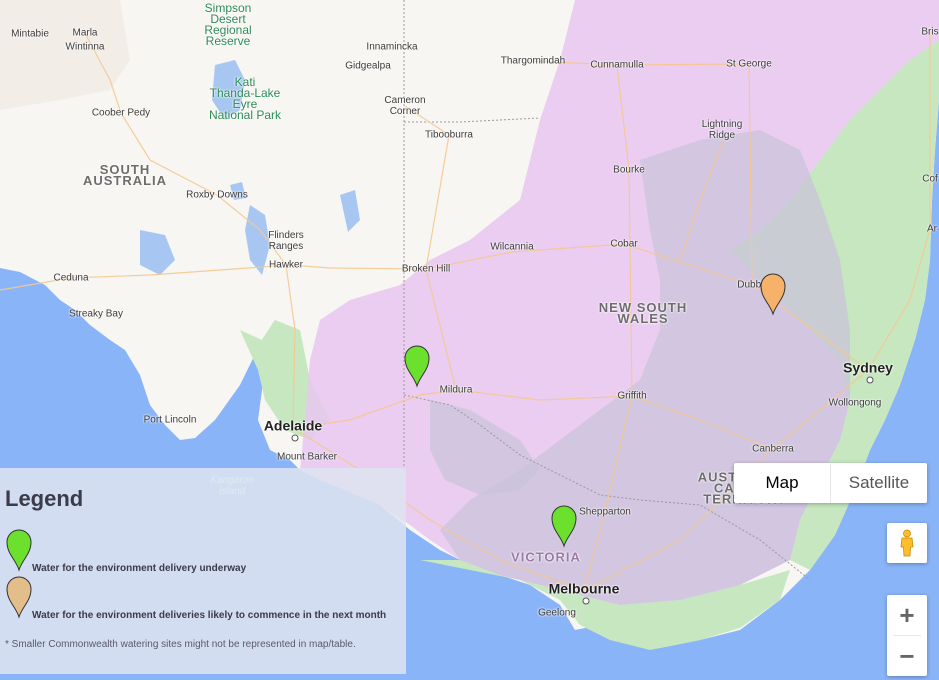  I want to click on map-type-control: Map Satellite, so click(830, 483).